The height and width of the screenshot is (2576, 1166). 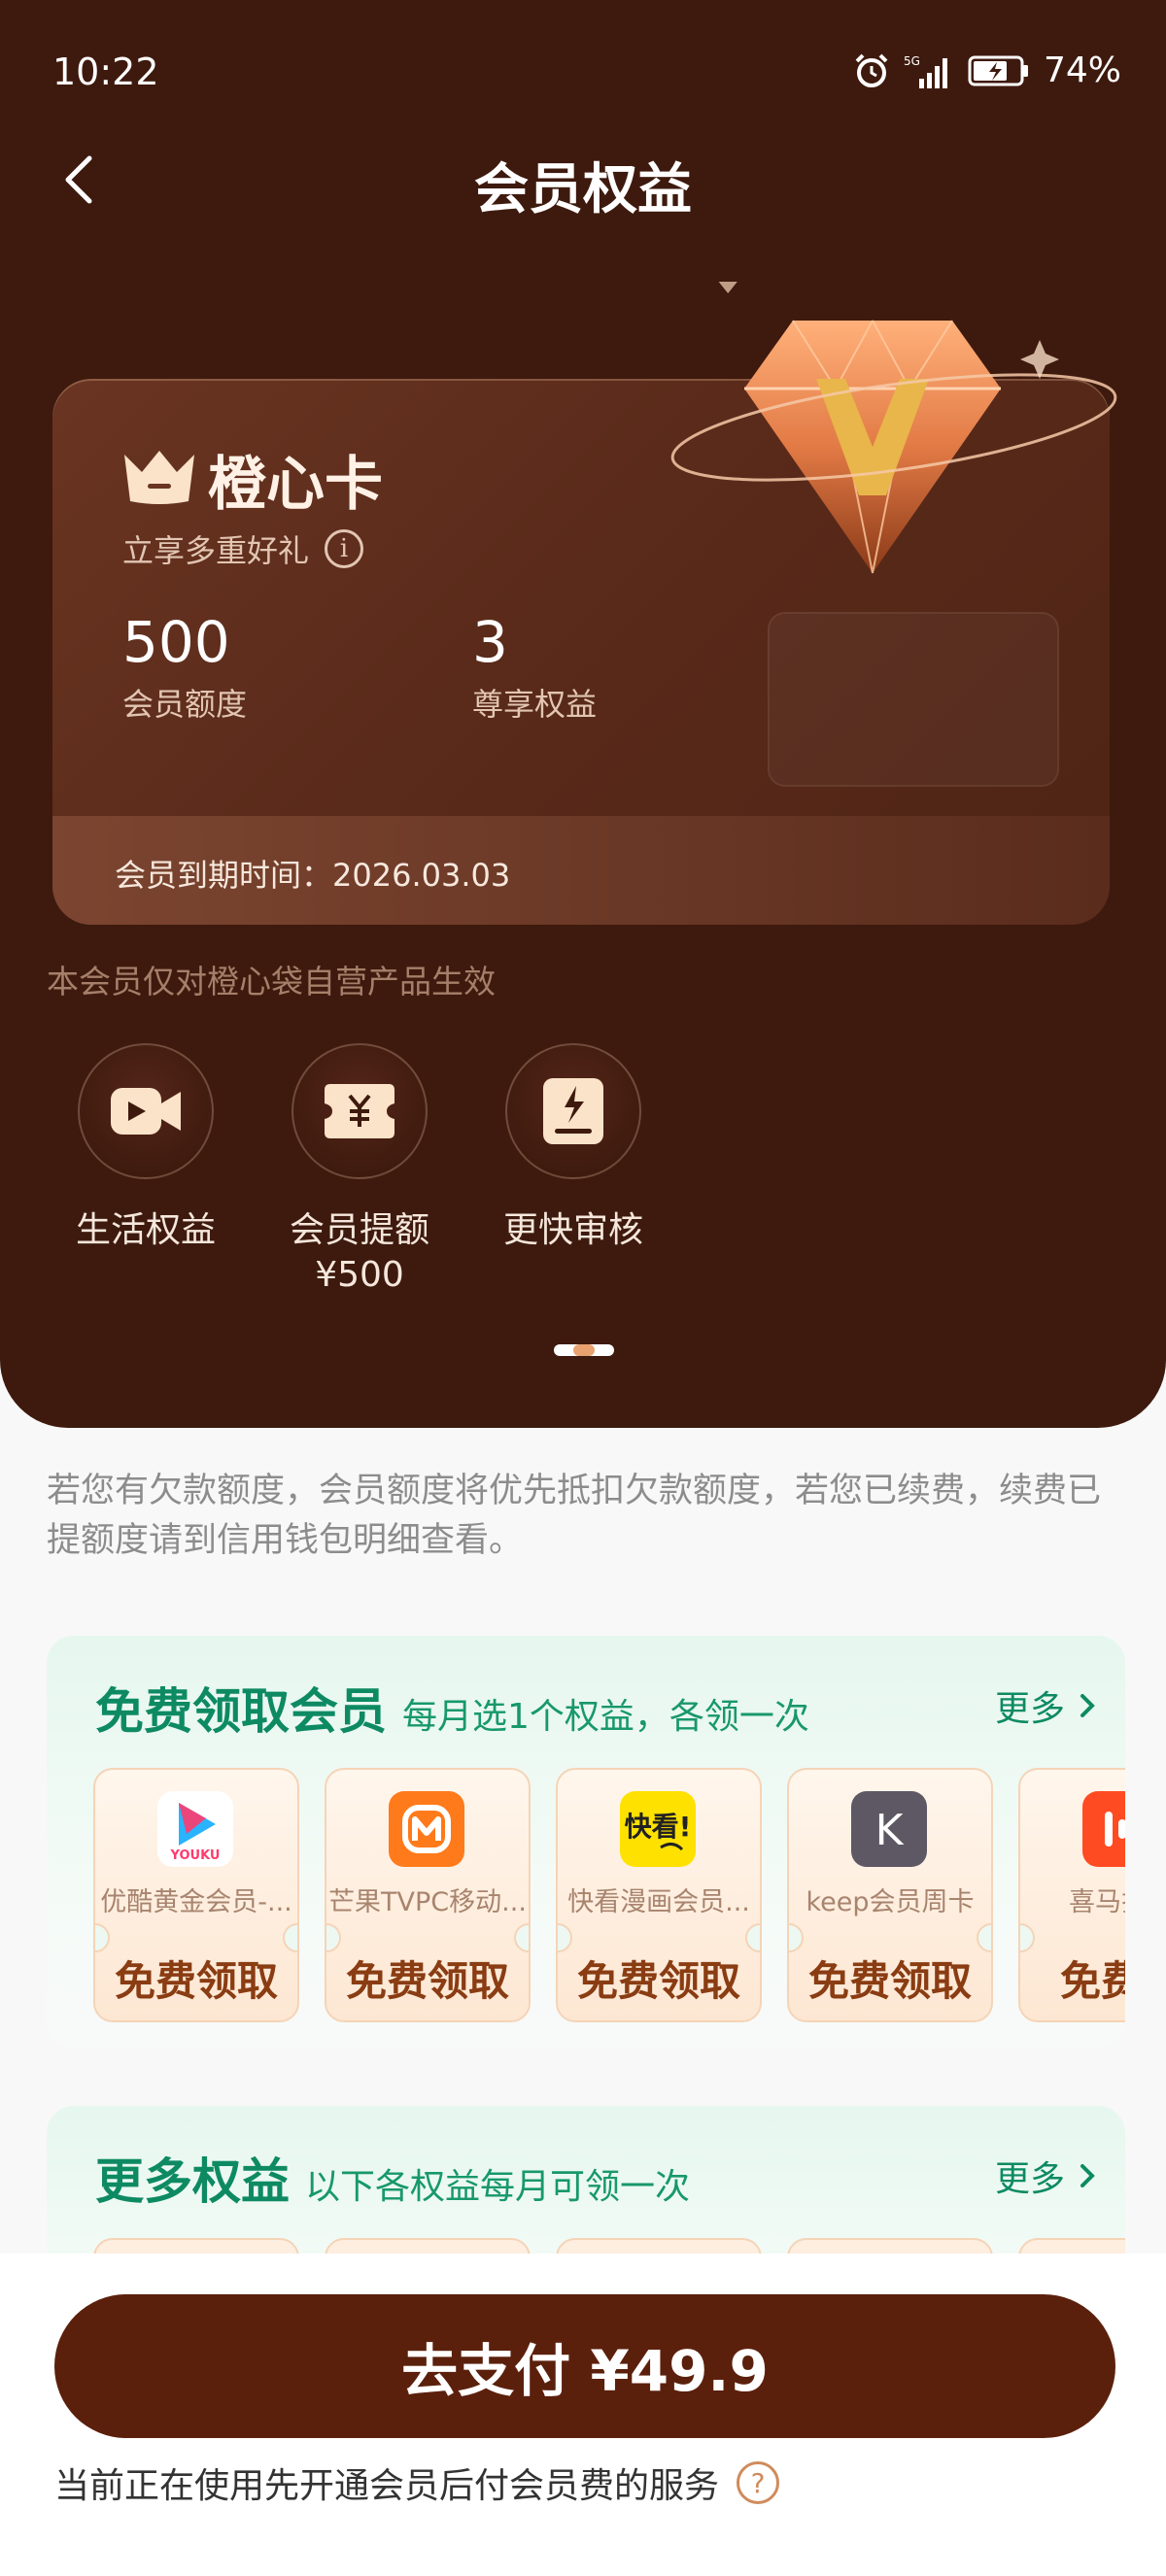 I want to click on status-time: 10:22, so click(x=105, y=72).